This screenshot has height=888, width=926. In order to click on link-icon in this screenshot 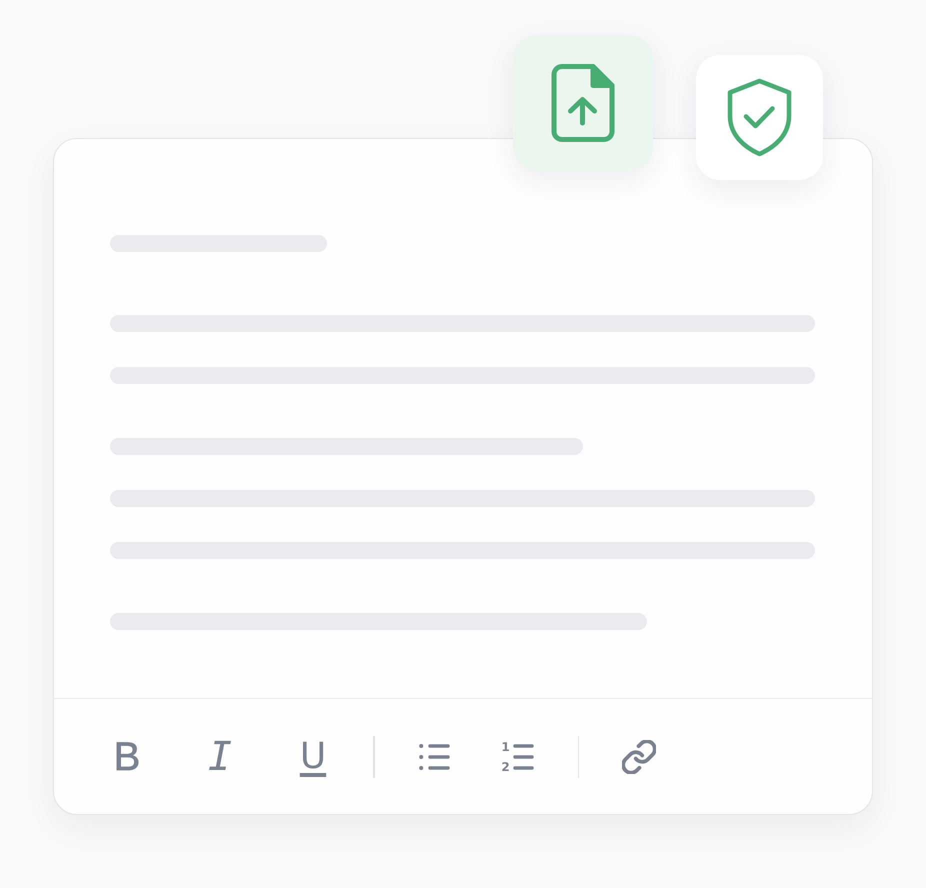, I will do `click(639, 757)`.